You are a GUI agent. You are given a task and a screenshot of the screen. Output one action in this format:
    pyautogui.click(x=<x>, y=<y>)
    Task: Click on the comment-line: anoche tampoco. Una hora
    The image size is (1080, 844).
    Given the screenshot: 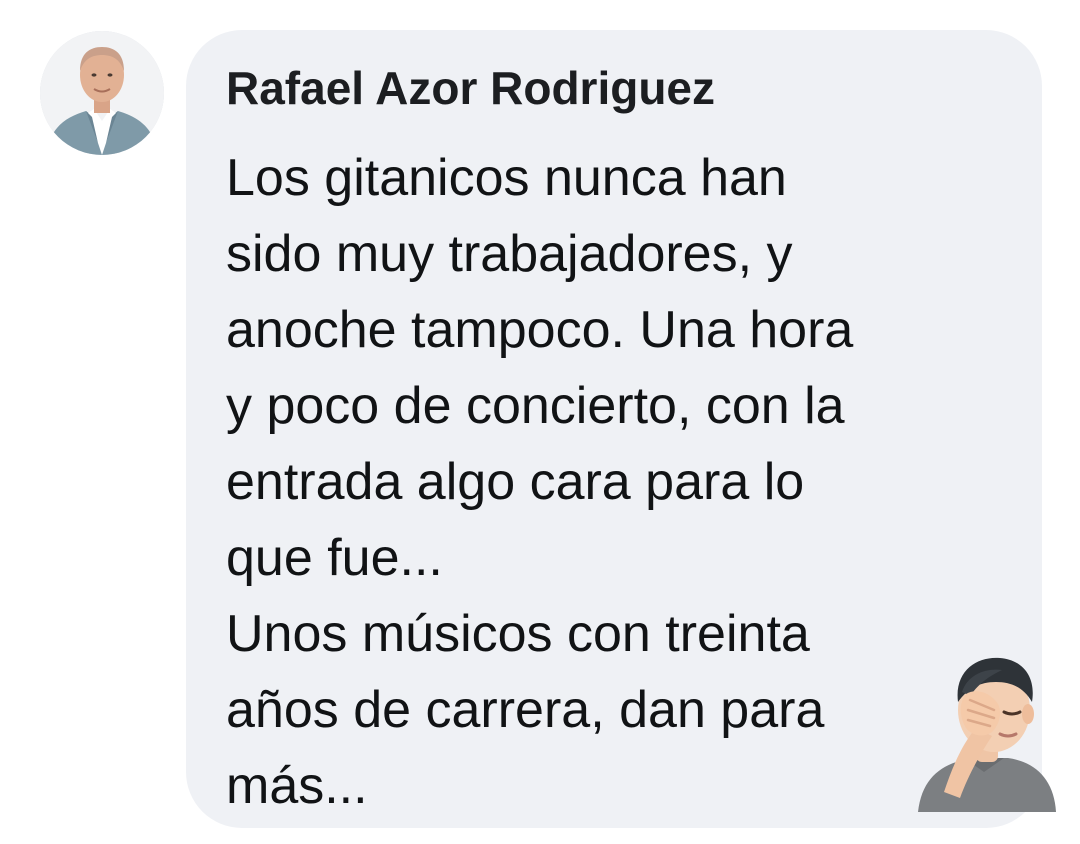 What is the action you would take?
    pyautogui.click(x=540, y=330)
    